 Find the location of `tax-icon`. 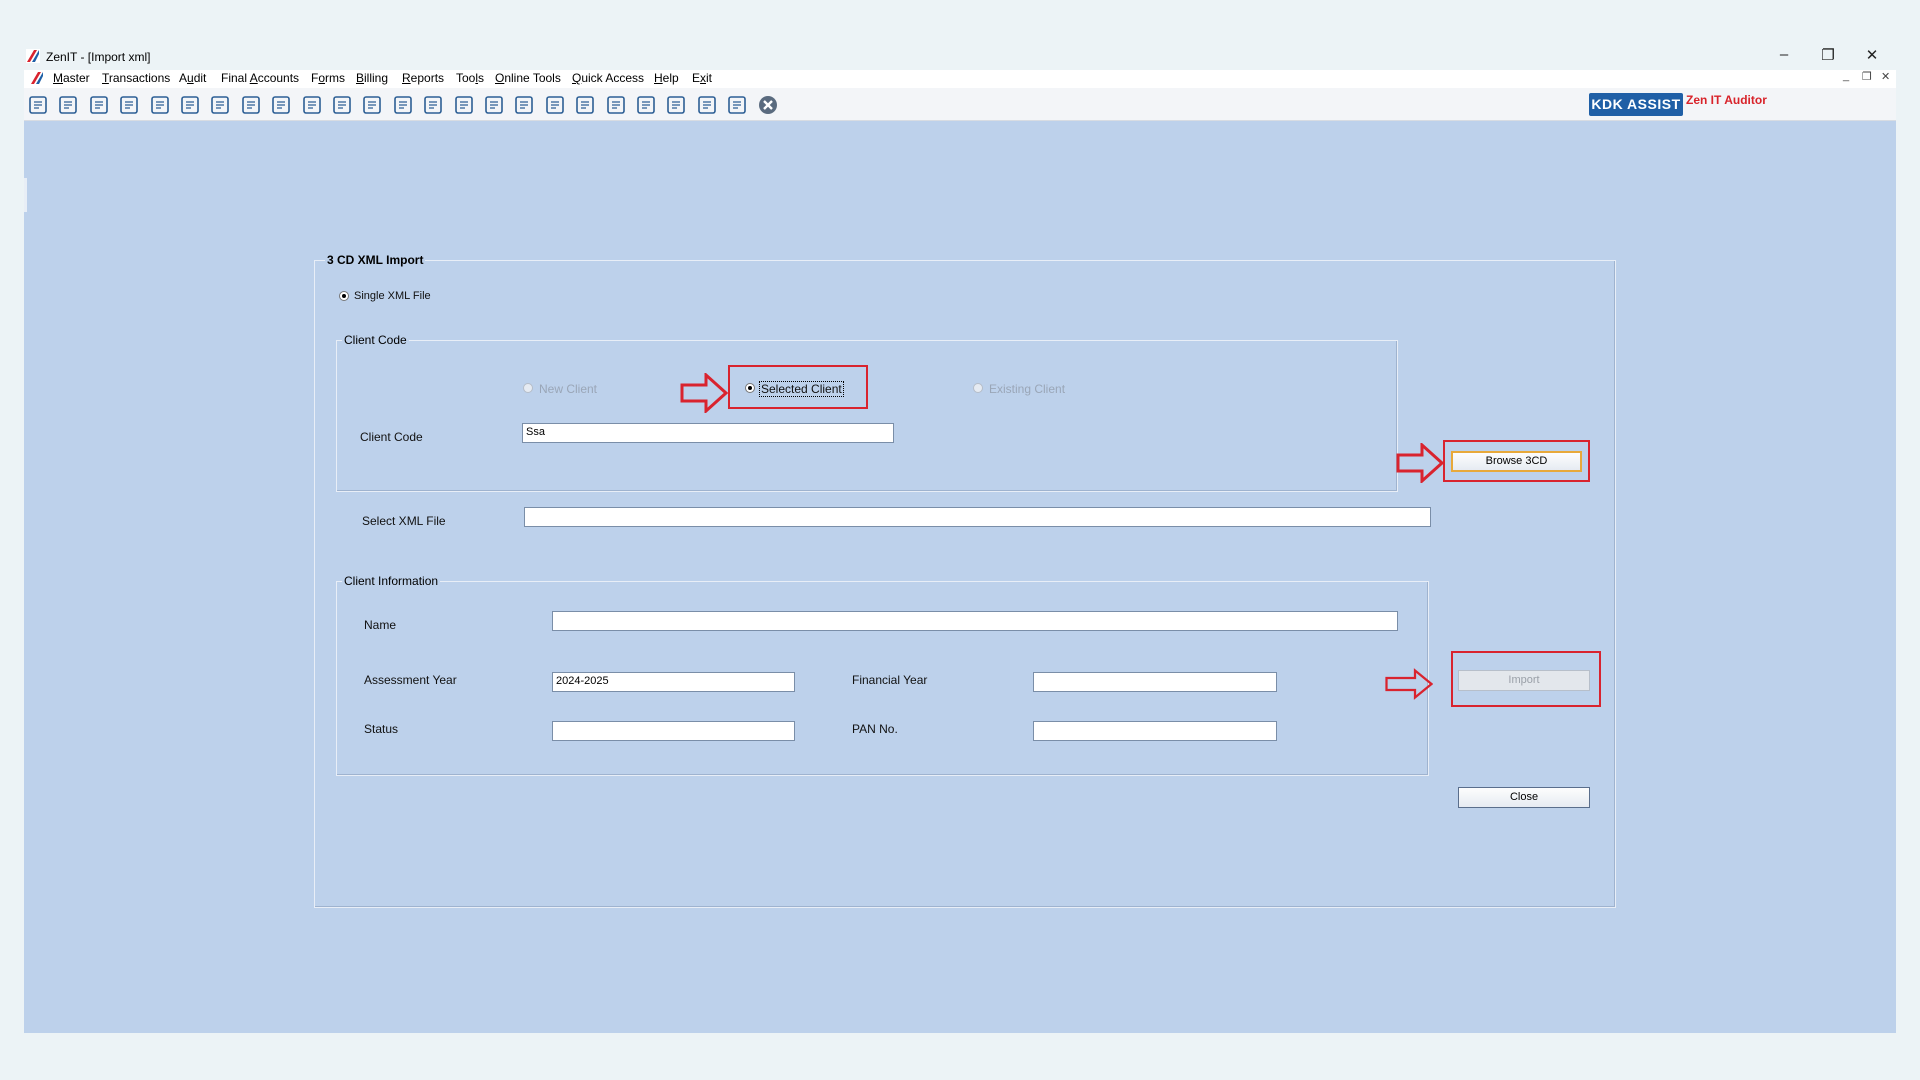

tax-icon is located at coordinates (281, 105).